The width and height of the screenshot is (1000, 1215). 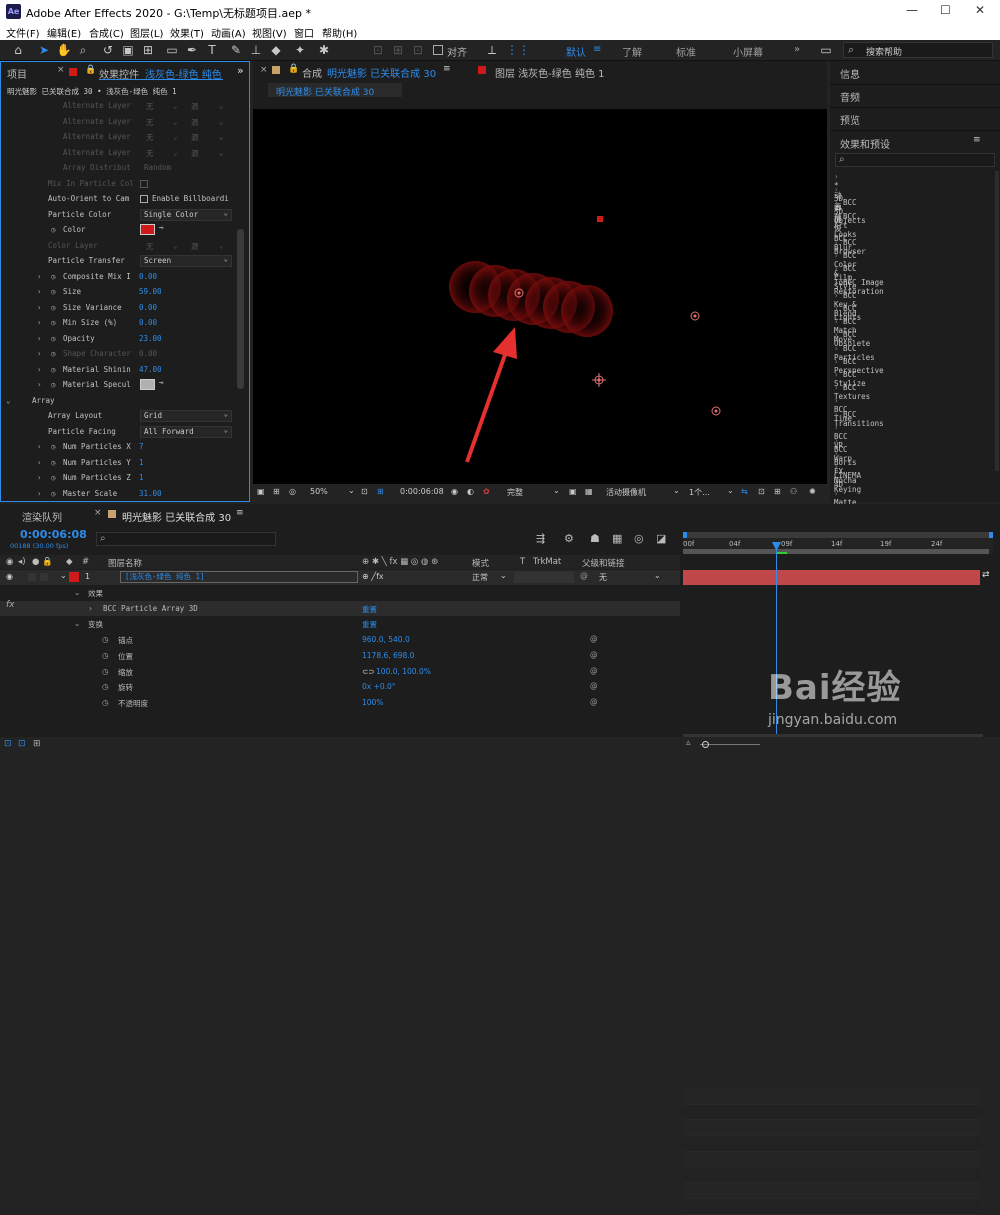 What do you see at coordinates (854, 353) in the screenshot?
I see `effect-category-item: › BCC Particles` at bounding box center [854, 353].